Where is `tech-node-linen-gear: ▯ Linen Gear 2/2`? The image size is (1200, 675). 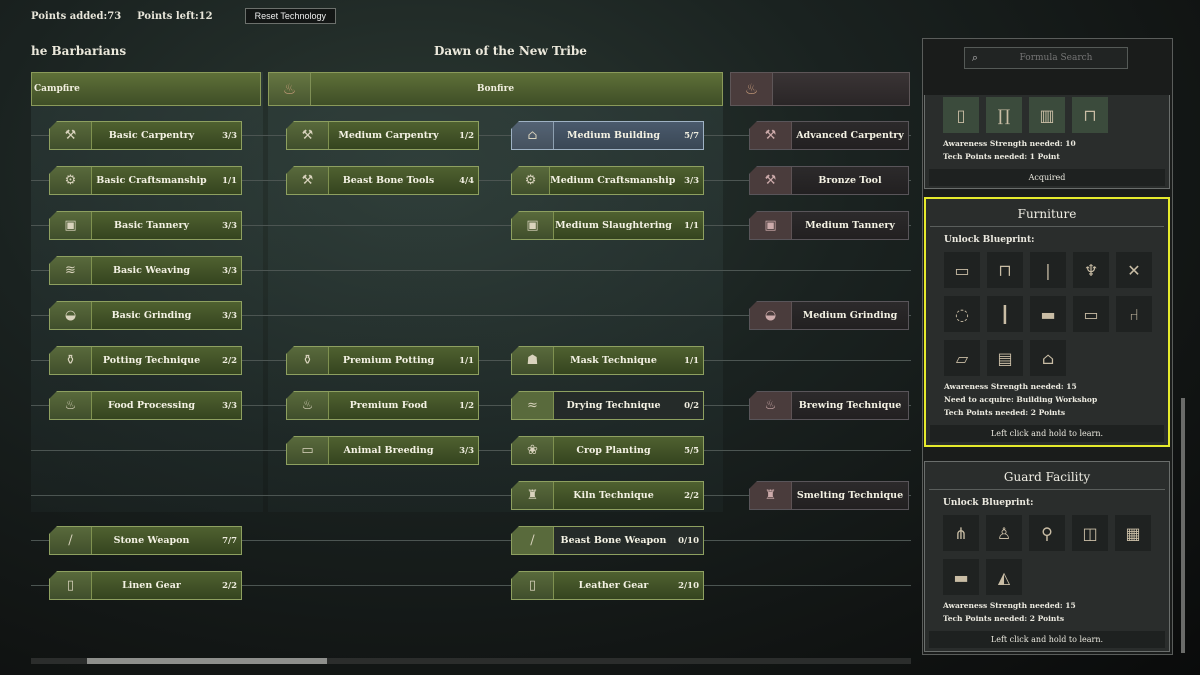
tech-node-linen-gear: ▯ Linen Gear 2/2 is located at coordinates (145, 585).